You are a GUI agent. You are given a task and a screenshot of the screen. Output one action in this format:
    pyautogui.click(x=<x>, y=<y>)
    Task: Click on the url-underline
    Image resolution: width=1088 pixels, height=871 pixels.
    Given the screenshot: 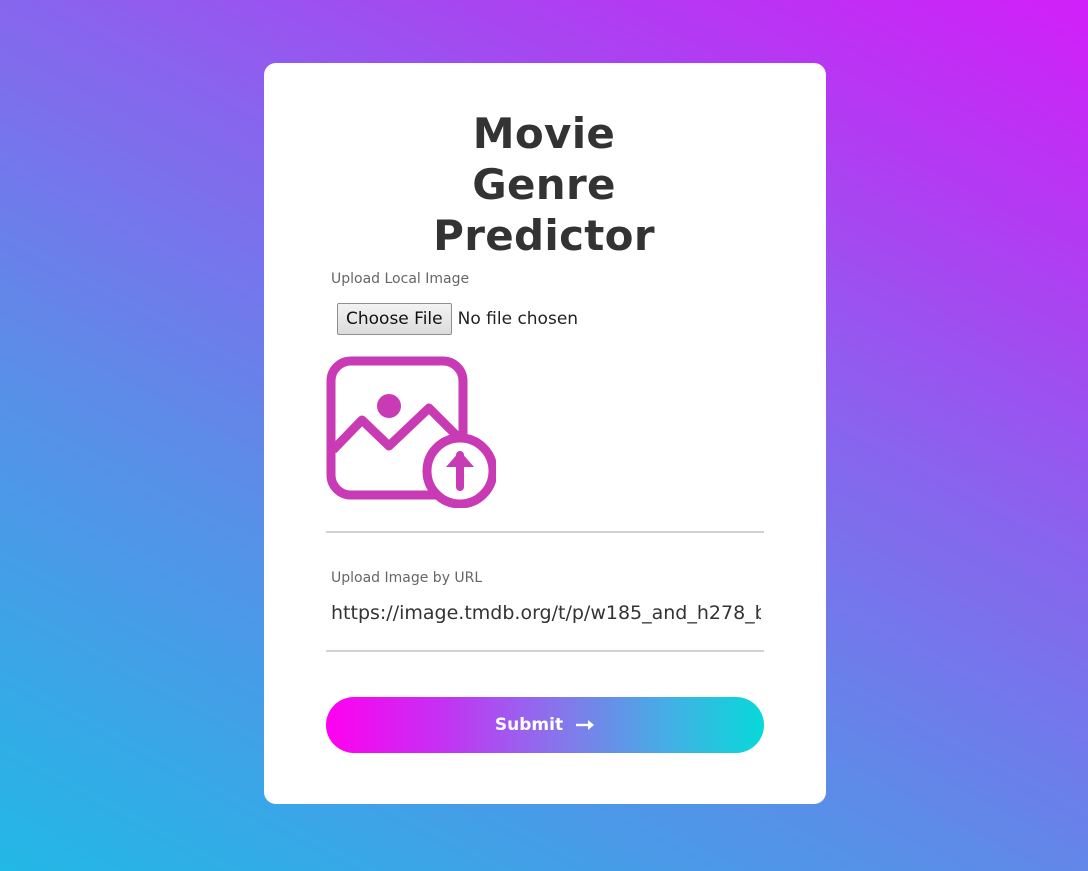 What is the action you would take?
    pyautogui.click(x=545, y=651)
    